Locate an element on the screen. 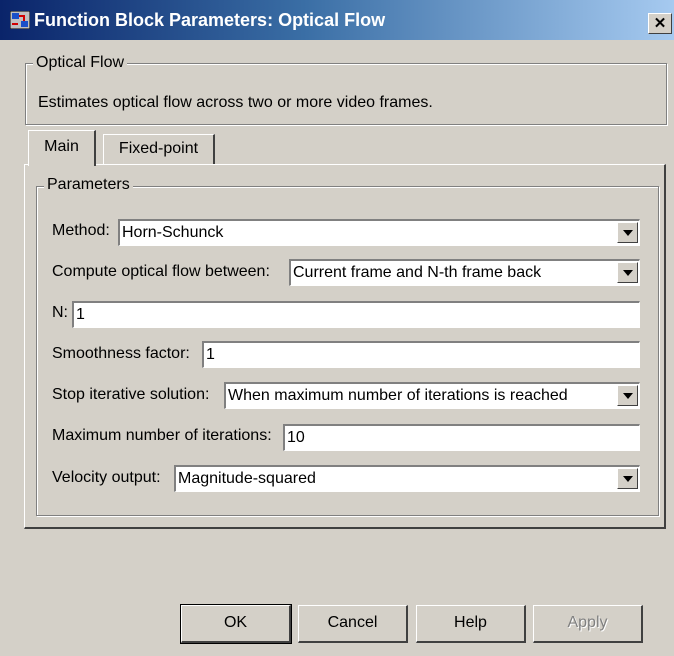 Image resolution: width=674 pixels, height=656 pixels. method-dropdown: Horn-Schunck is located at coordinates (379, 232).